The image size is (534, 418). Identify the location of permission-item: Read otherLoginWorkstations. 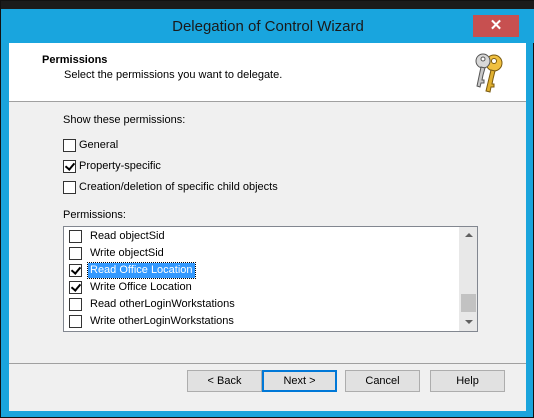
(260, 304).